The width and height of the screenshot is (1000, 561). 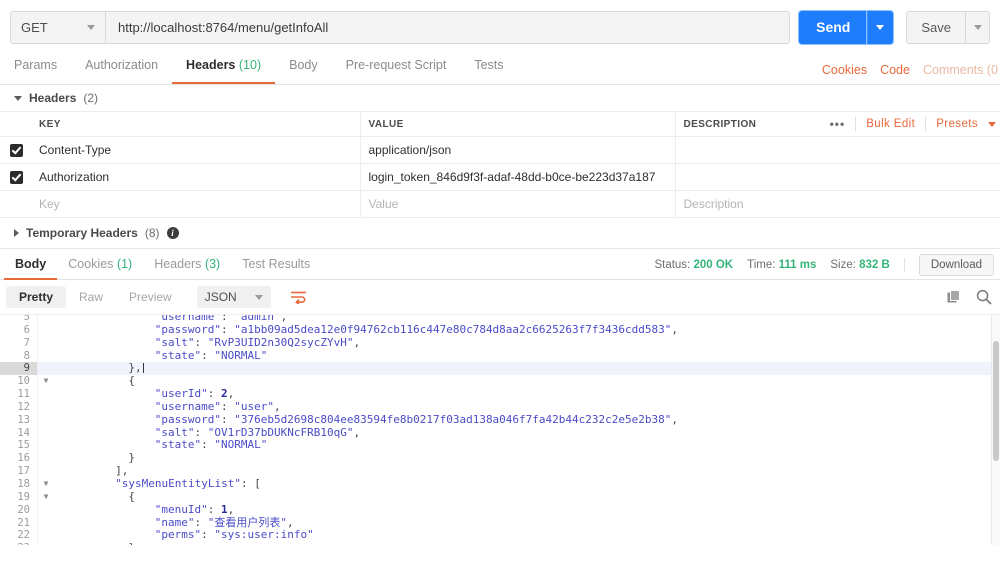 What do you see at coordinates (518, 204) in the screenshot?
I see `header-value-placeholder: Value` at bounding box center [518, 204].